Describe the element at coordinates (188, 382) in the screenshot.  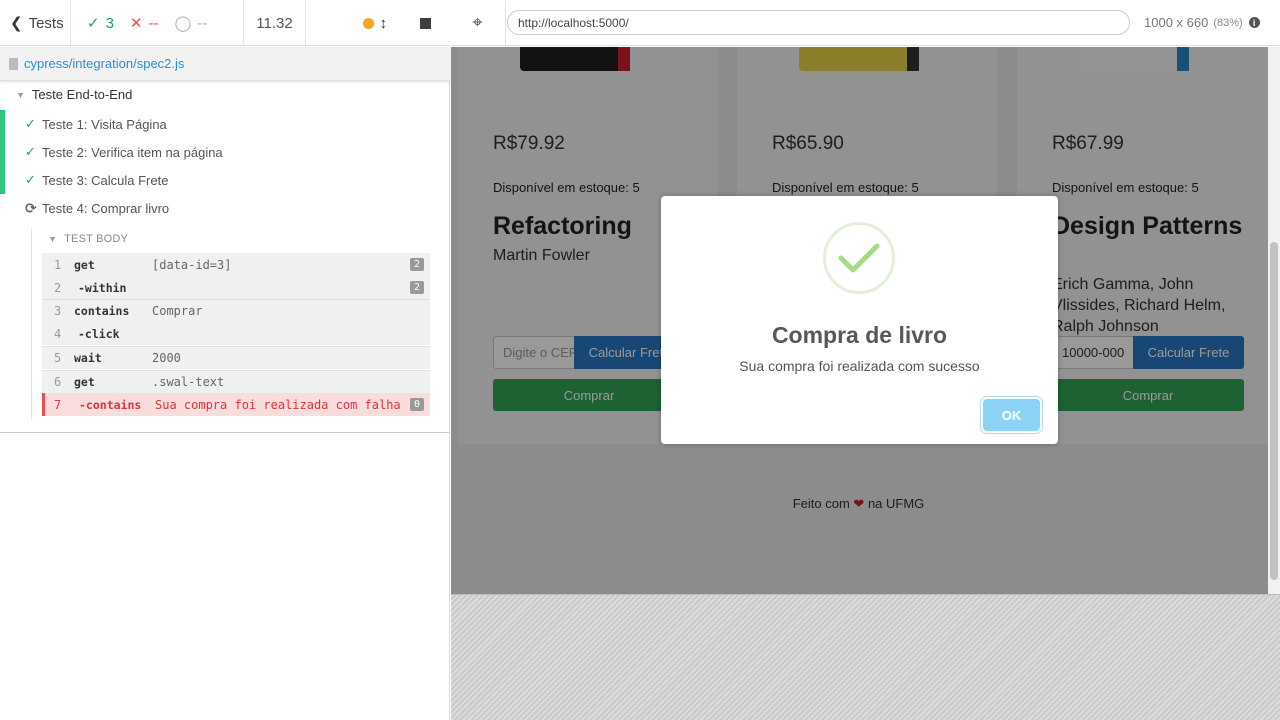
I see `command-arg: .swal-text` at that location.